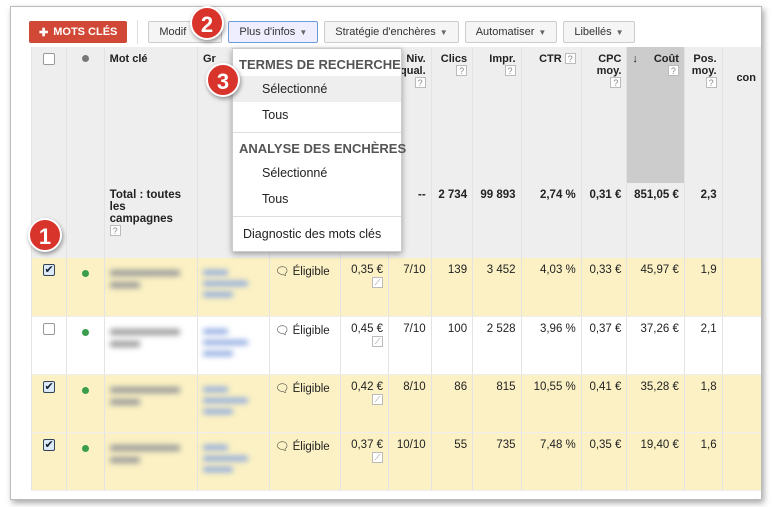 This screenshot has width=774, height=507. I want to click on total-impr: 99 893, so click(497, 220).